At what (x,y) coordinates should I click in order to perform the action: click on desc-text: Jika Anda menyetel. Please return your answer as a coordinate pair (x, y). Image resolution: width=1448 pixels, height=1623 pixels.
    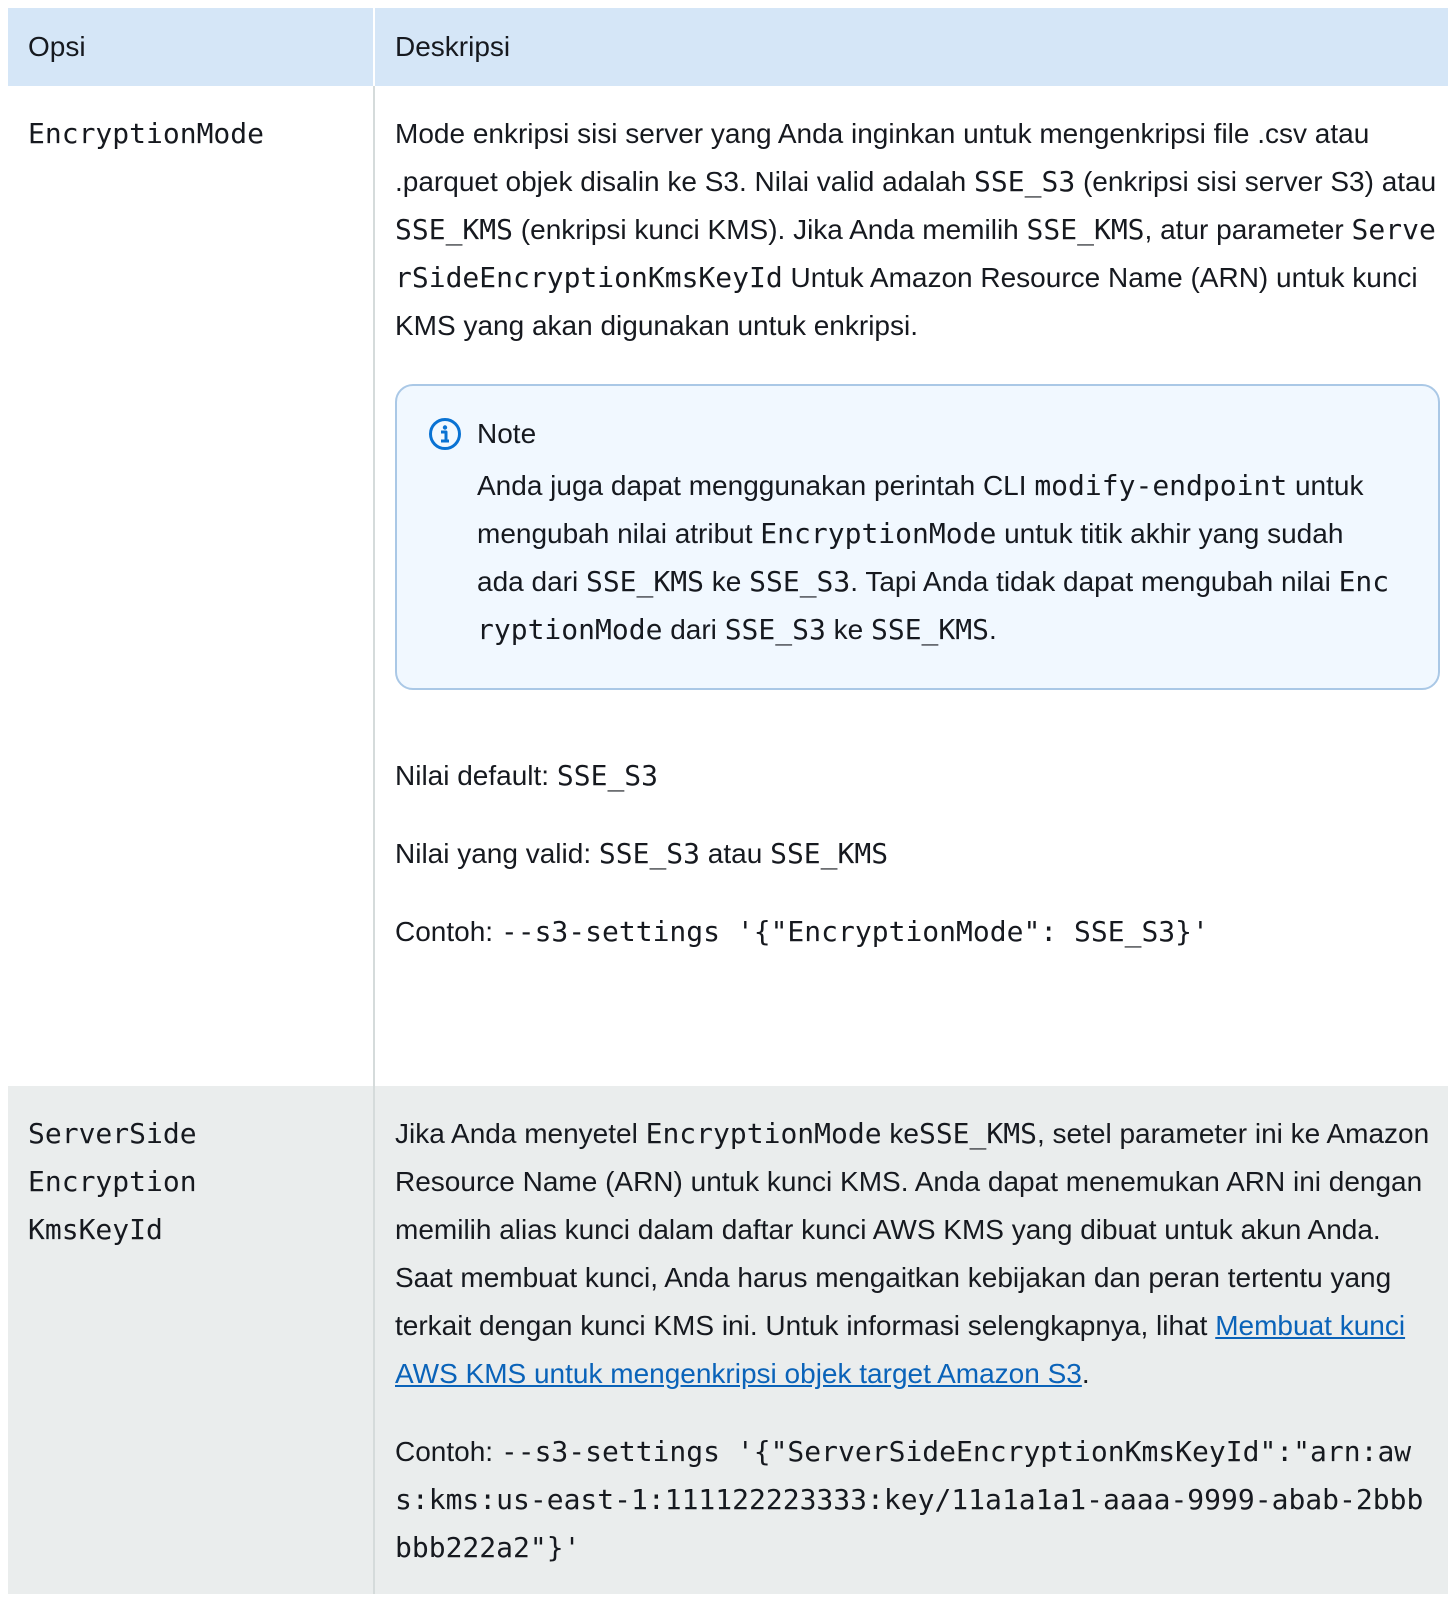
    Looking at the image, I should click on (520, 1133).